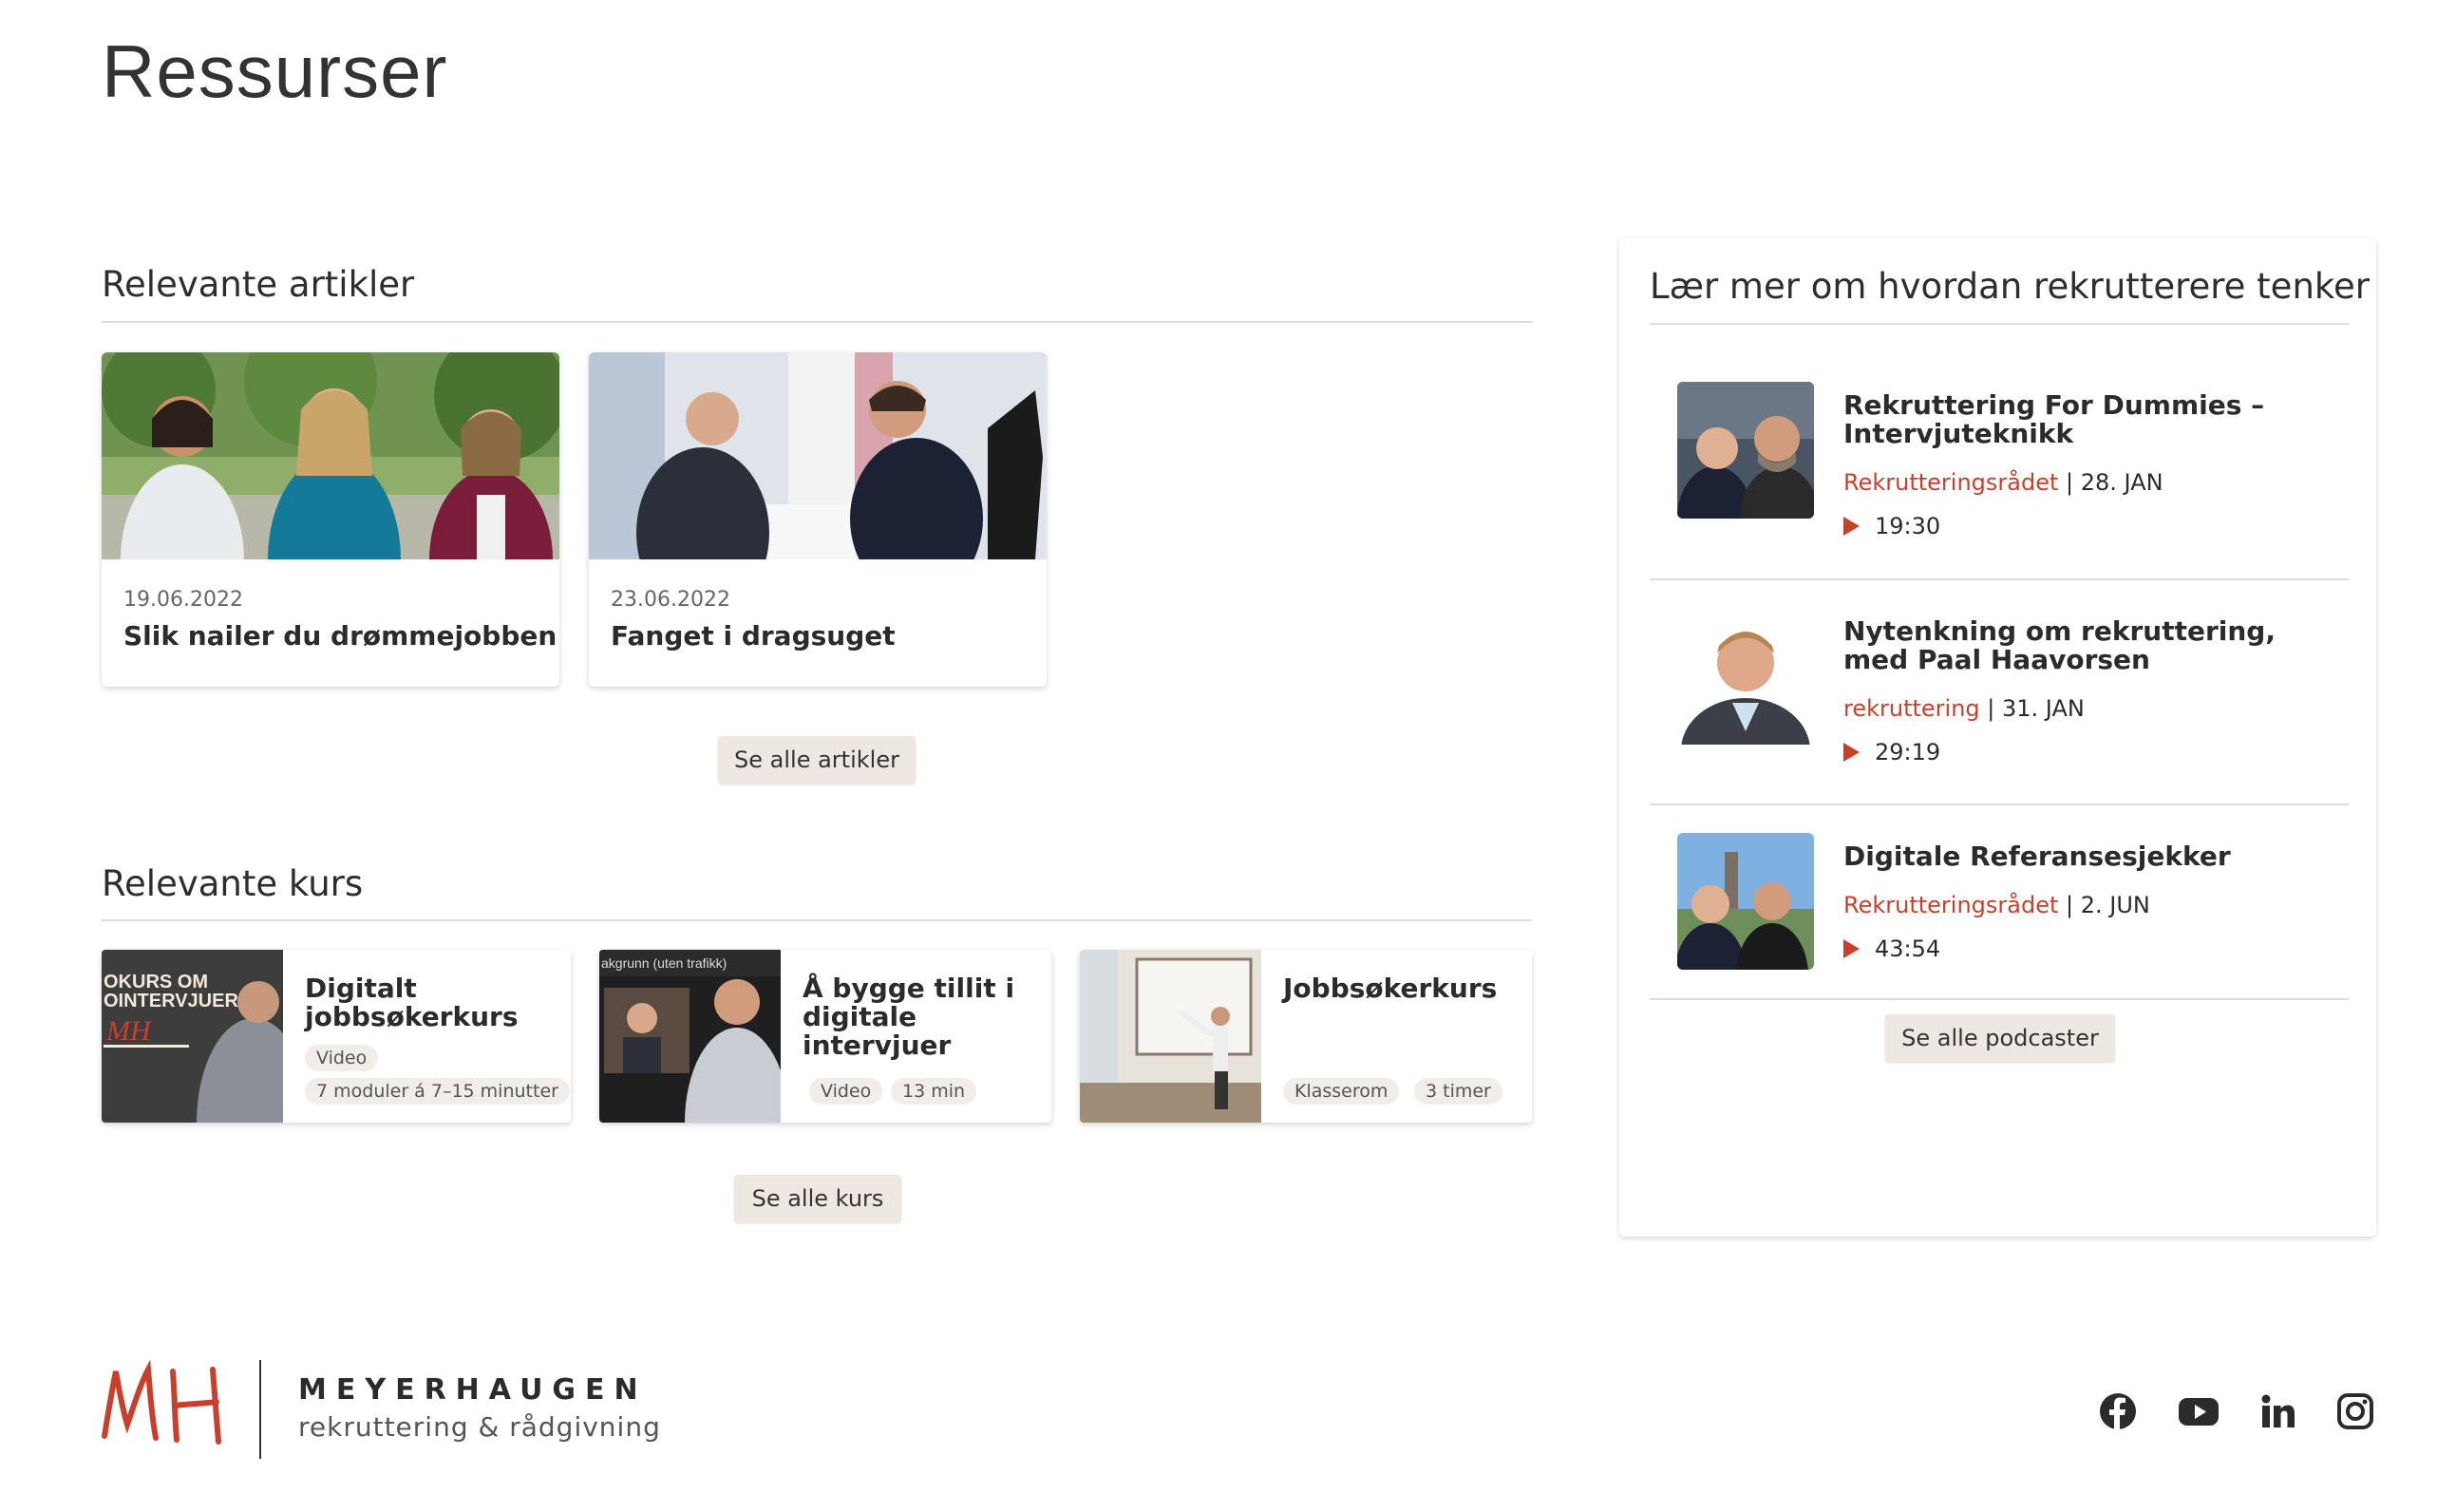 The image size is (2437, 1512). Describe the element at coordinates (2108, 905) in the screenshot. I see `podcast-date: | 2. JUN` at that location.